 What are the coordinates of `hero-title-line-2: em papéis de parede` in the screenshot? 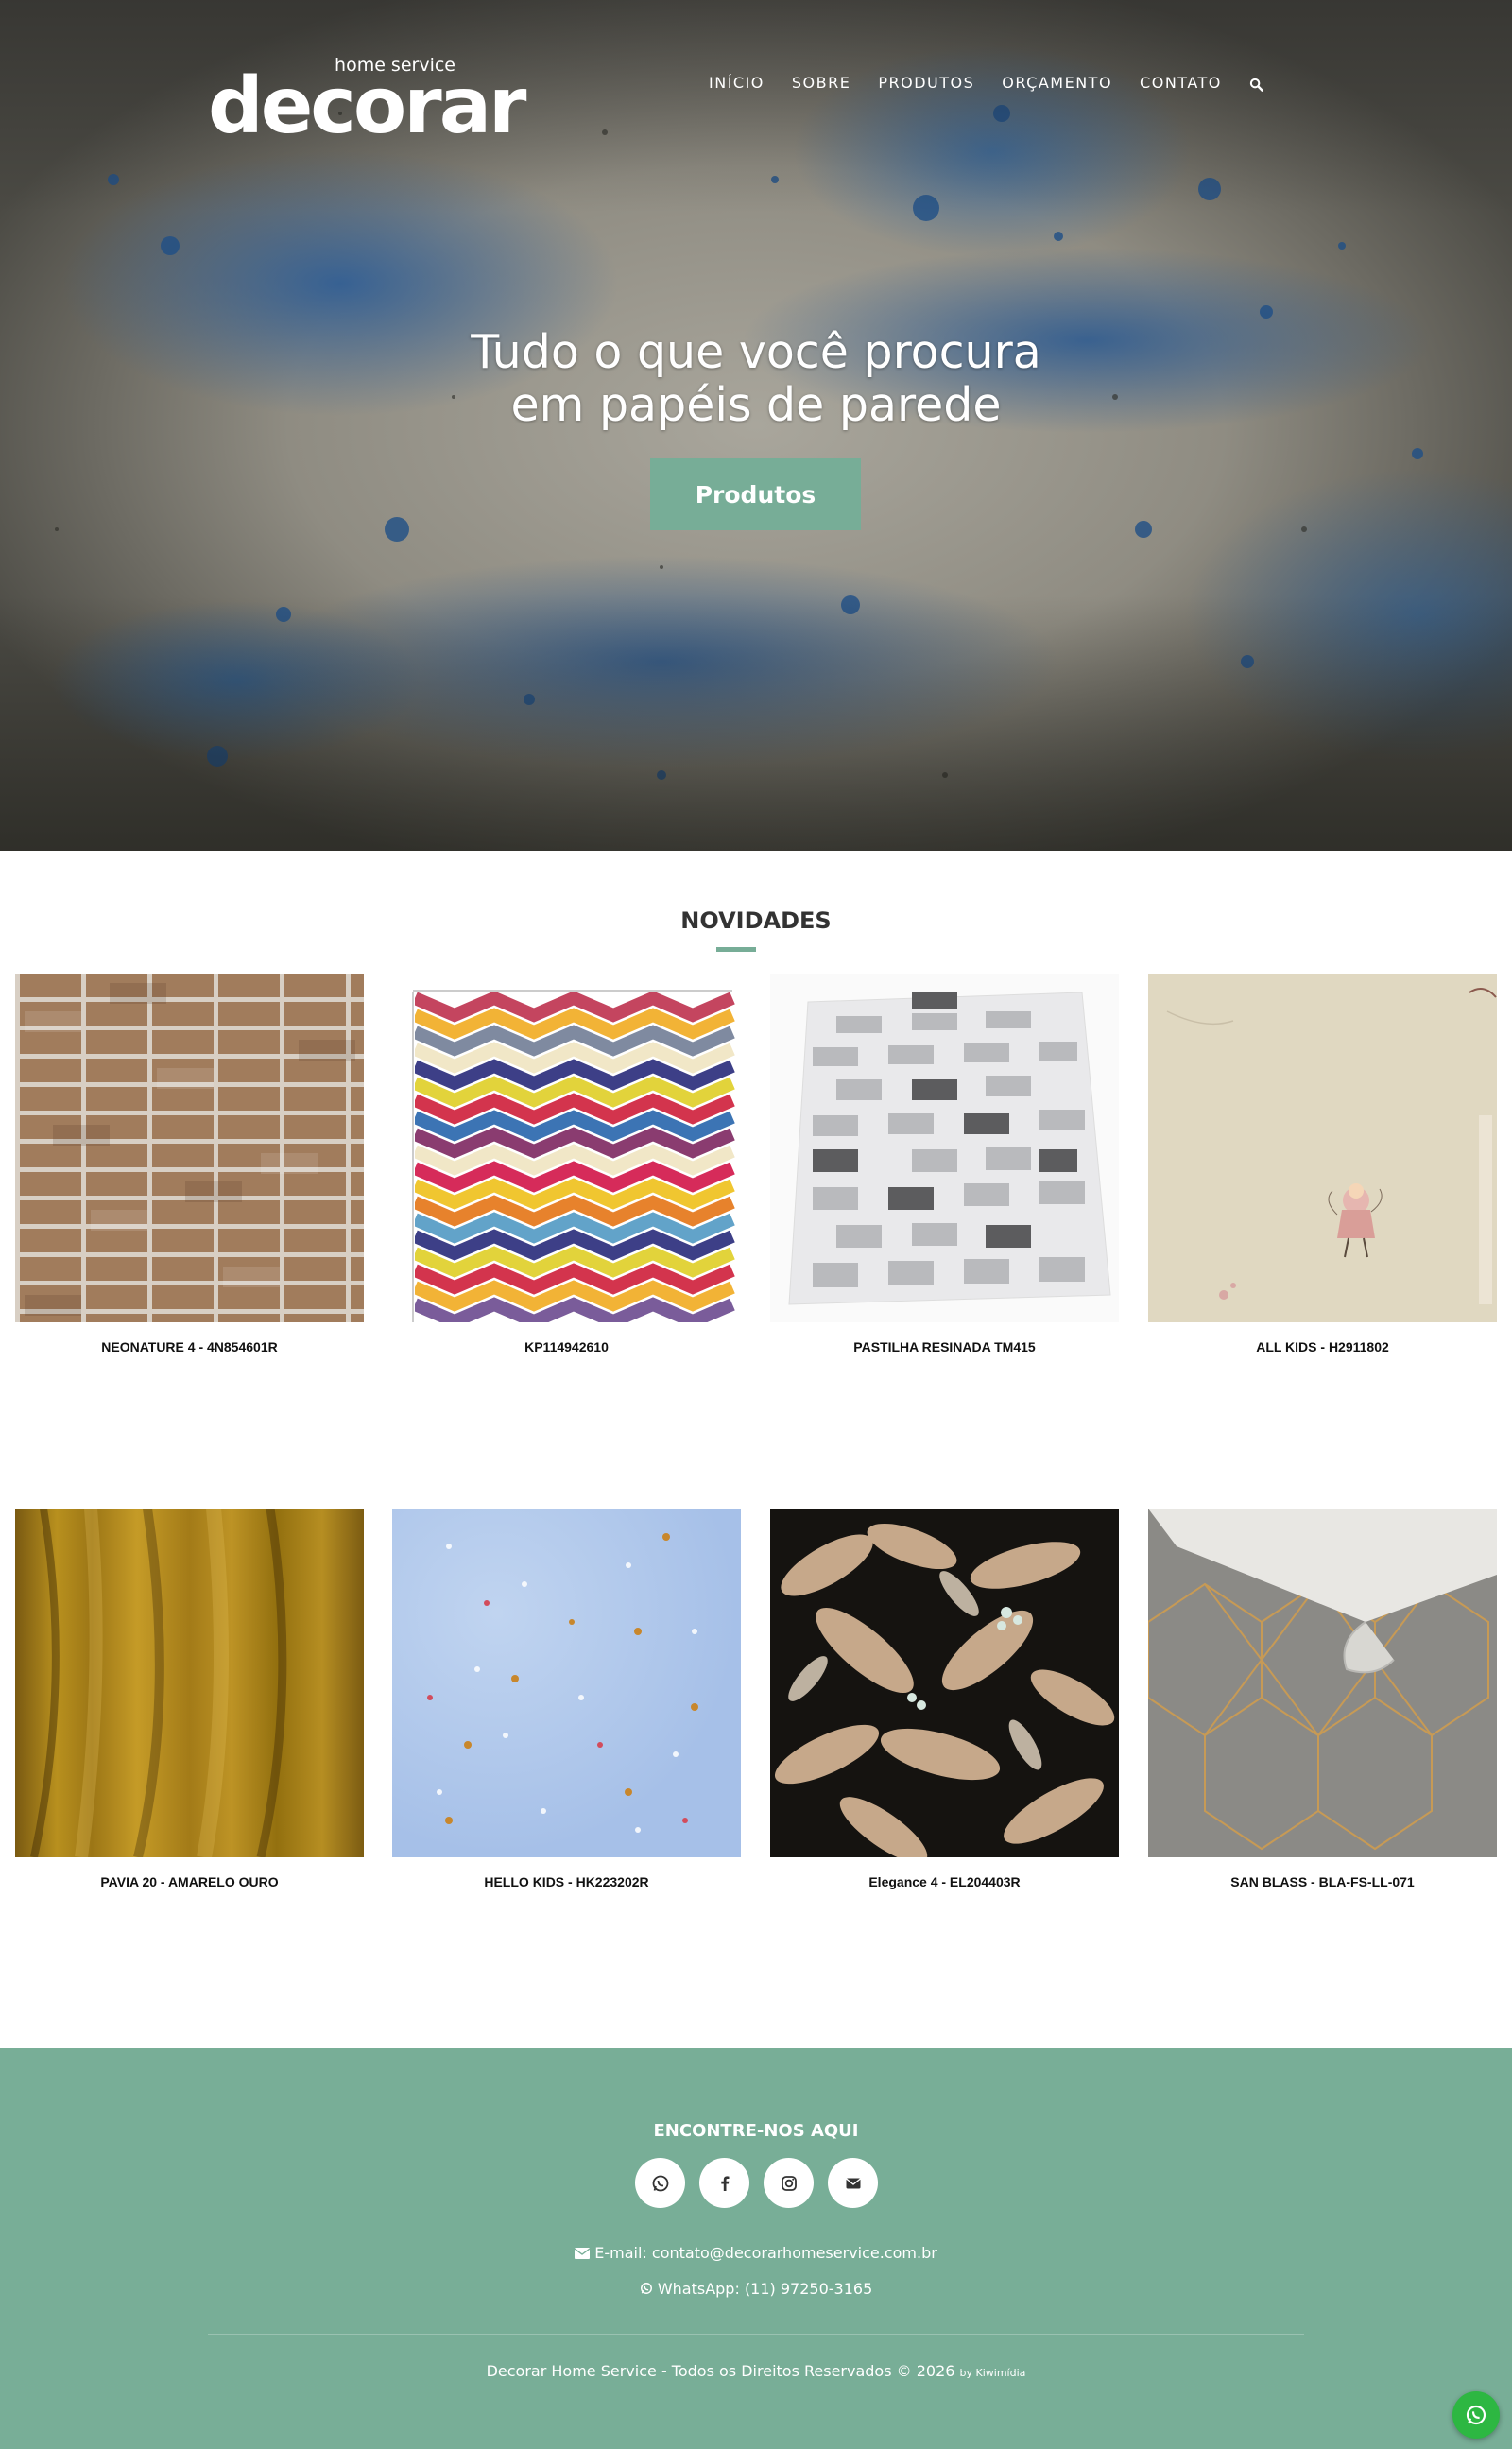 It's located at (756, 405).